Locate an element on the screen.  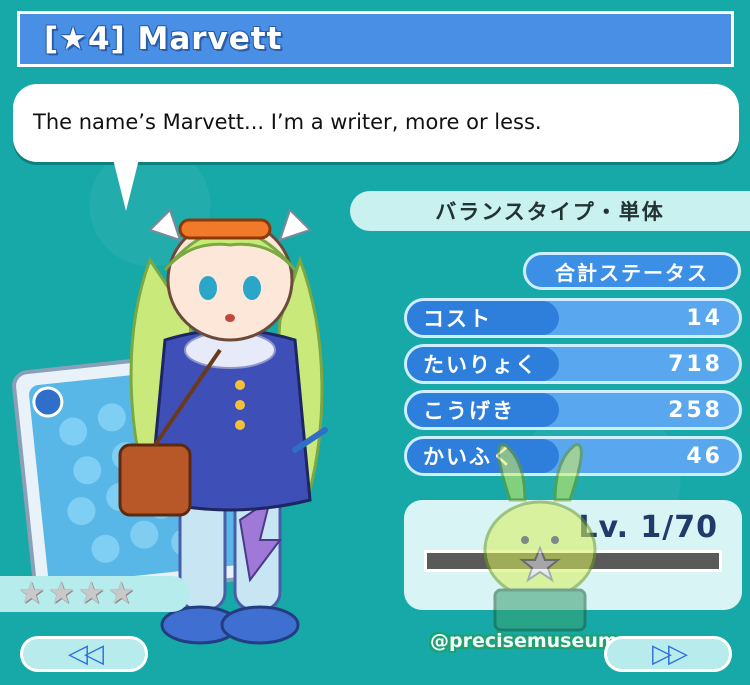
watermark-handle: @precisemuseum is located at coordinates (524, 641).